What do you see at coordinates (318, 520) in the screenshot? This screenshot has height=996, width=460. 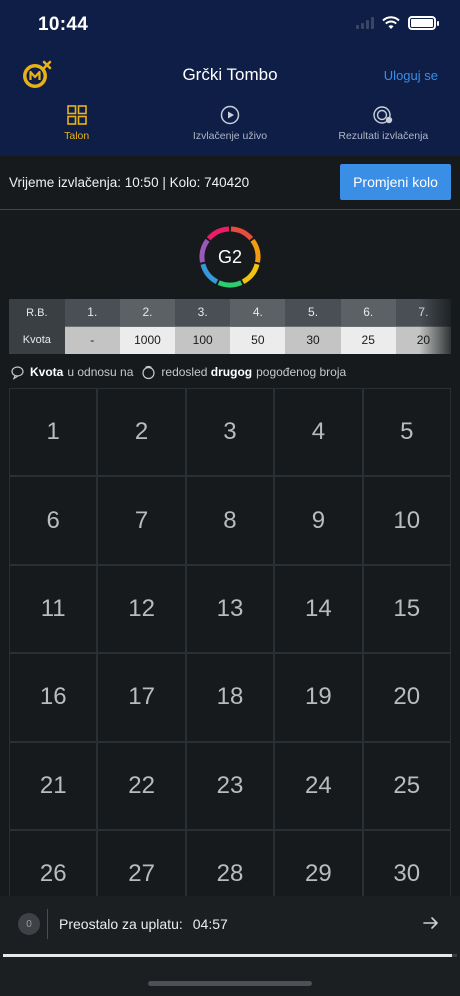 I see `number-cell: 9` at bounding box center [318, 520].